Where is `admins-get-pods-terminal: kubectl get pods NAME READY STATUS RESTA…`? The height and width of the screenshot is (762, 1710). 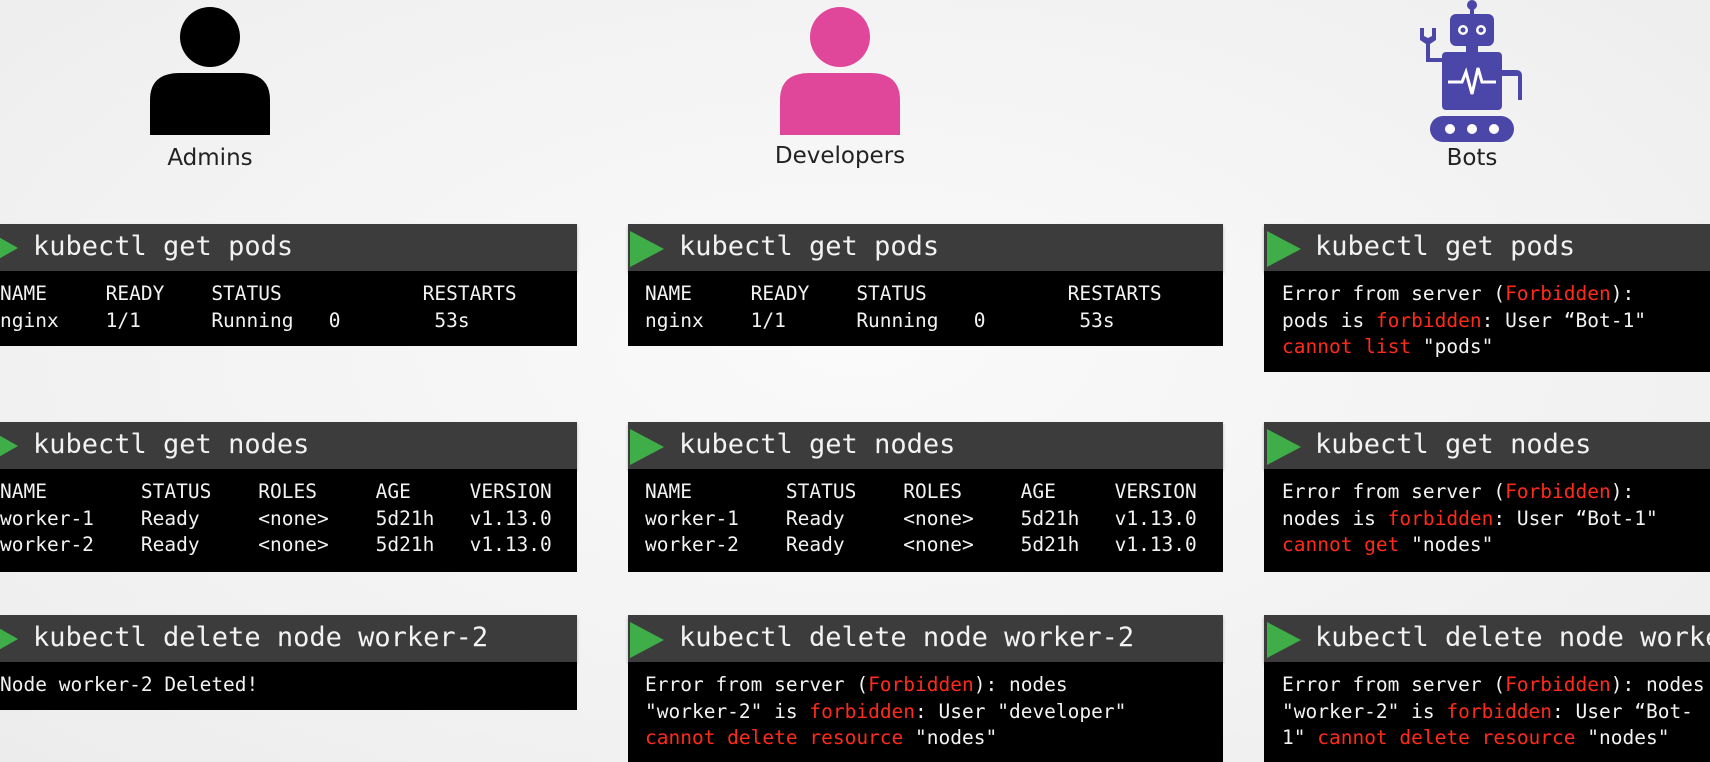
admins-get-pods-terminal: kubectl get pods NAME READY STATUS RESTA… is located at coordinates (288, 285).